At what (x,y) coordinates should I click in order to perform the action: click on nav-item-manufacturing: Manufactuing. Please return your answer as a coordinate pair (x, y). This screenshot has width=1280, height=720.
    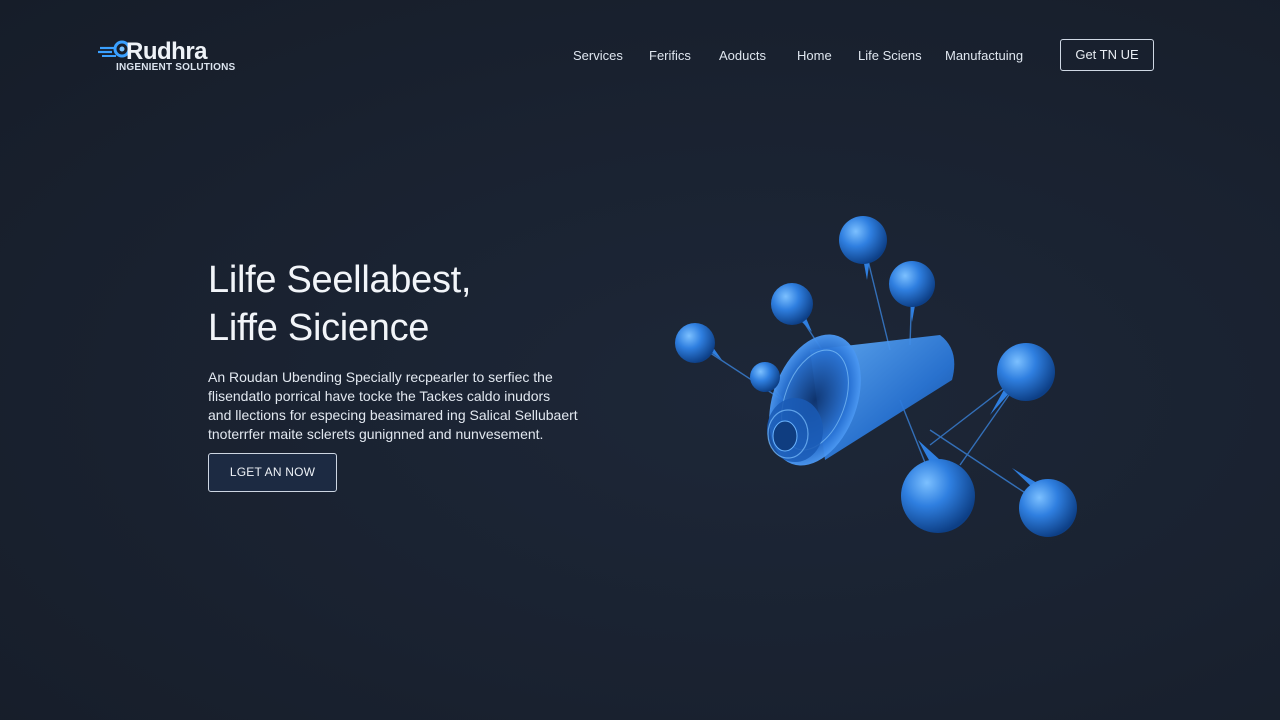
    Looking at the image, I should click on (984, 56).